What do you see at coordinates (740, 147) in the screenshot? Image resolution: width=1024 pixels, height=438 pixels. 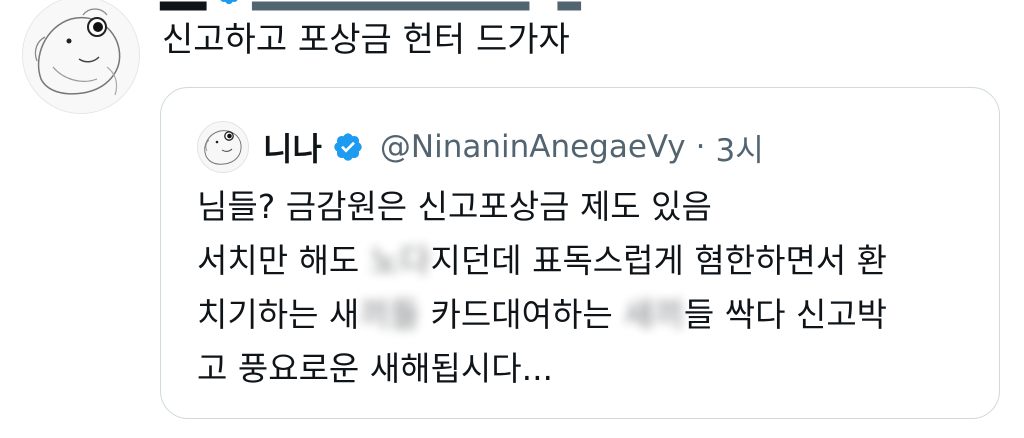 I see `quoted-timestamp: 3시` at bounding box center [740, 147].